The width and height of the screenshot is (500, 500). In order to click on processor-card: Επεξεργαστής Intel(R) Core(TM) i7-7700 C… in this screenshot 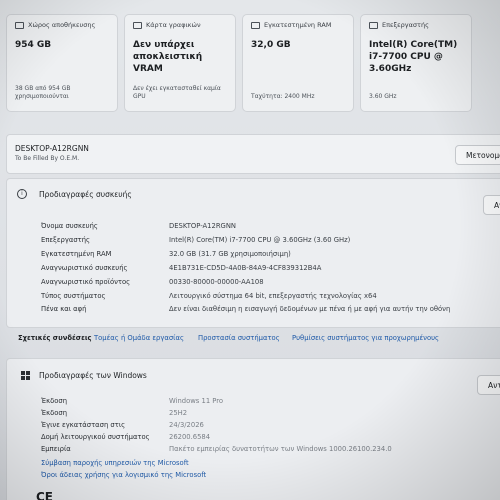, I will do `click(416, 63)`.